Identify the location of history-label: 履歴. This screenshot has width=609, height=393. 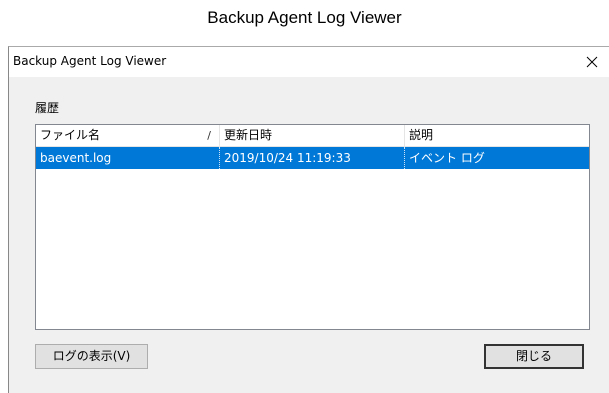
(47, 108).